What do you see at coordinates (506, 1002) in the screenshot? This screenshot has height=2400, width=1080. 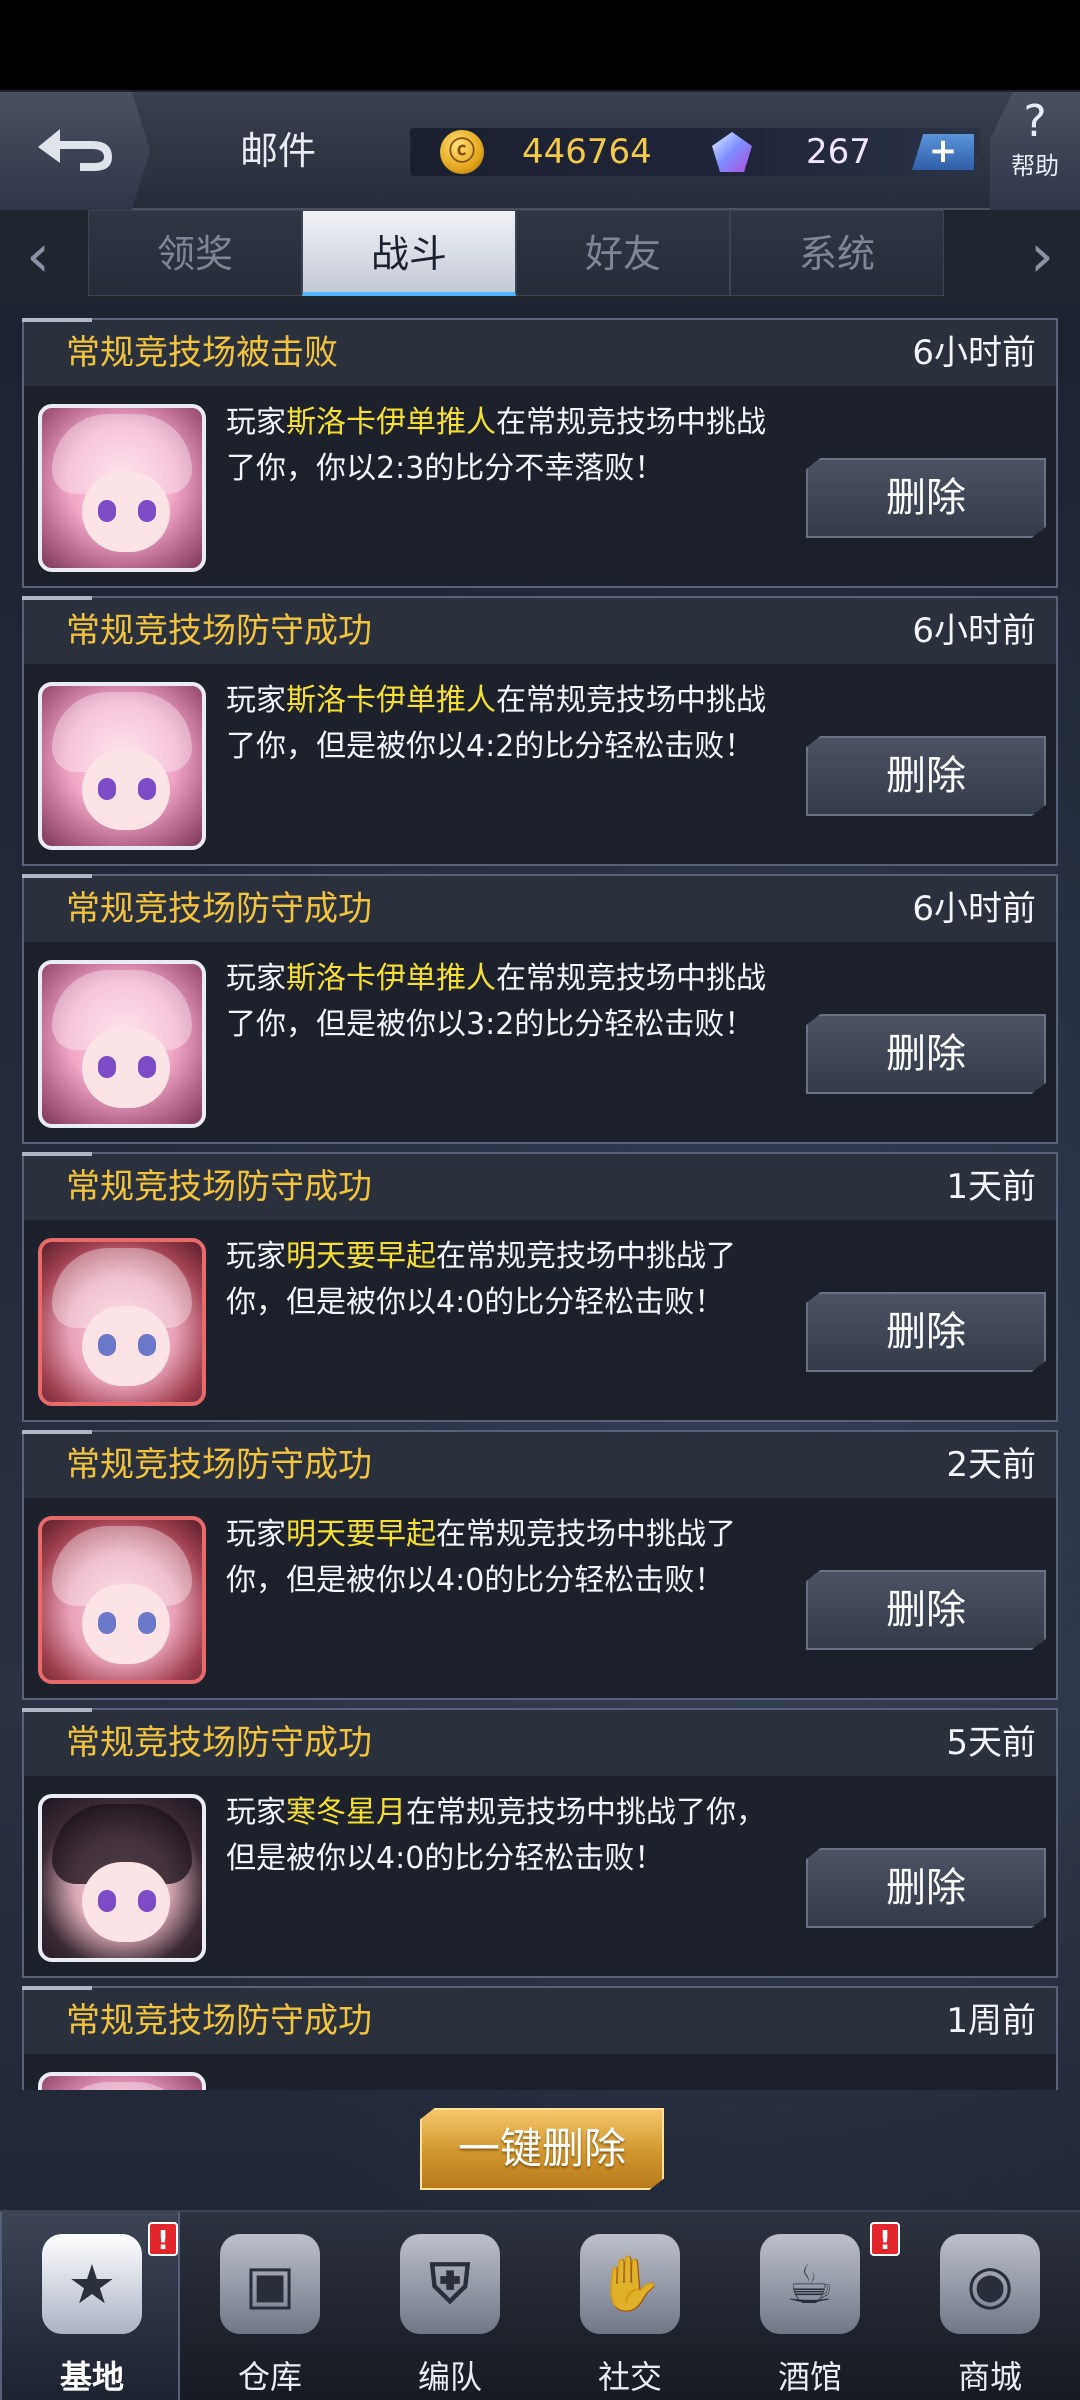 I see `mail-message: 玩家斯洛卡伊单推人在常规竞技场中挑战了你，但是被你以3:2的比分轻松击败！` at bounding box center [506, 1002].